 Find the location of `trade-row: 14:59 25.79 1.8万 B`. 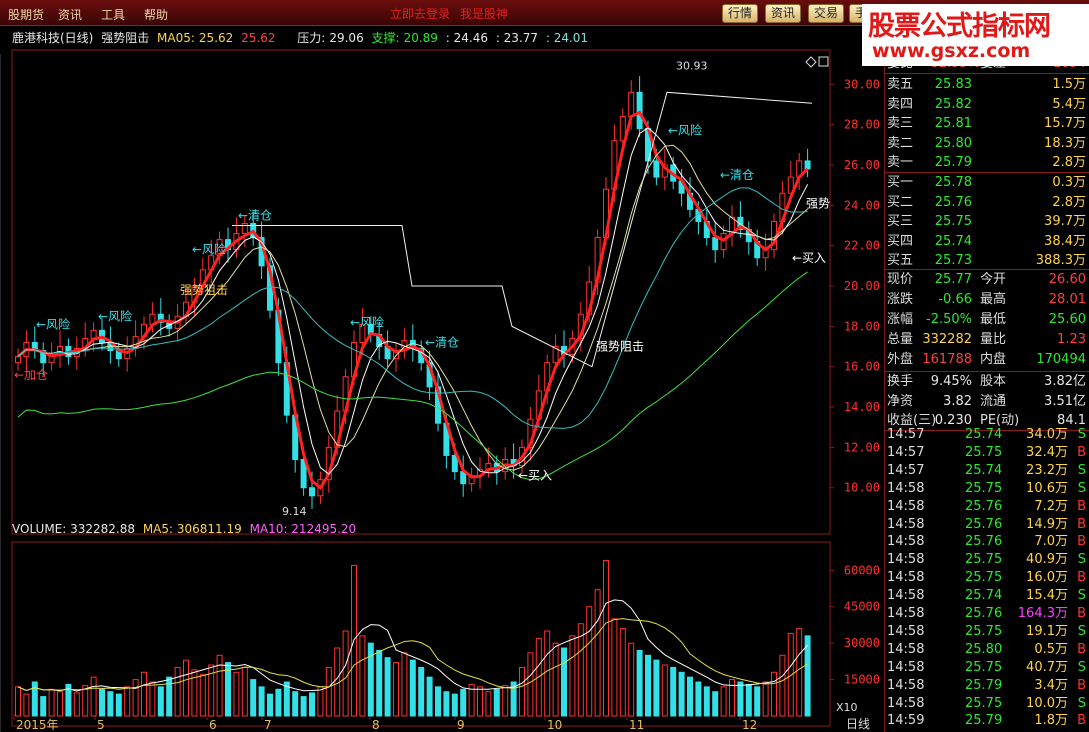

trade-row: 14:59 25.79 1.8万 B is located at coordinates (987, 721).